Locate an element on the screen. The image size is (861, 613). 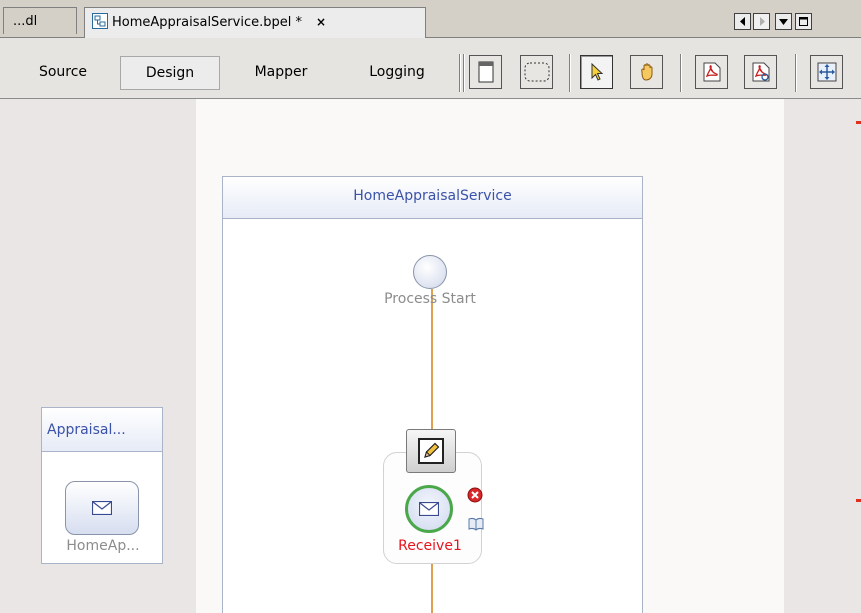
show-partner-links-icon is located at coordinates (485, 72).